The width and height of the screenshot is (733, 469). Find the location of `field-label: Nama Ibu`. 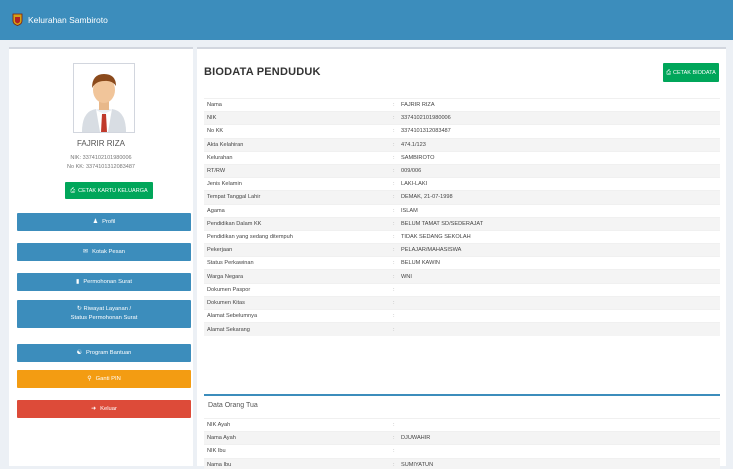

field-label: Nama Ibu is located at coordinates (297, 463).